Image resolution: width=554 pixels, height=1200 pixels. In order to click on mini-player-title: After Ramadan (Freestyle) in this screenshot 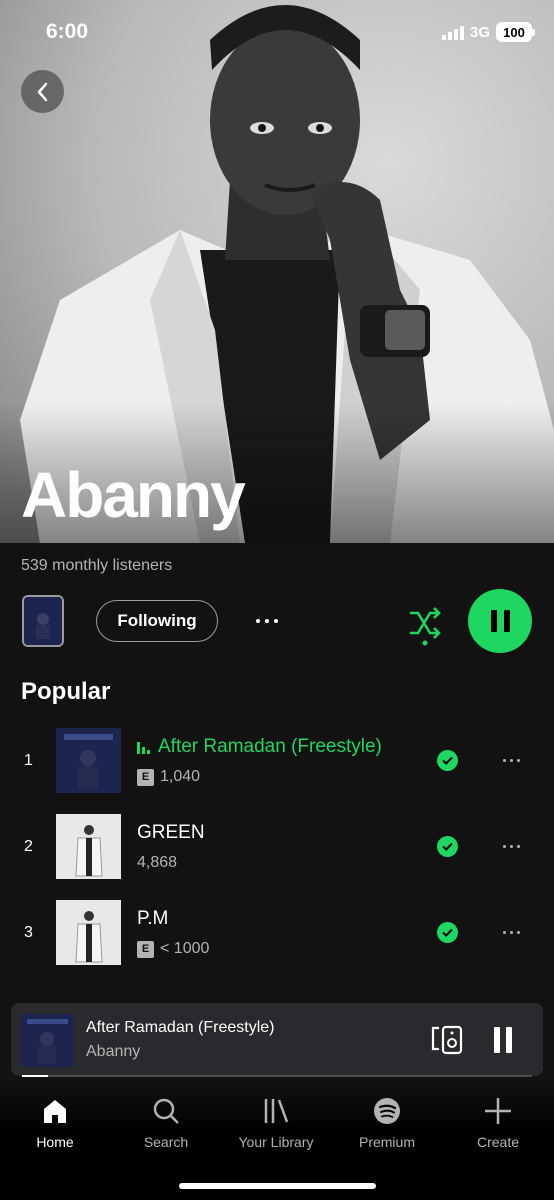, I will do `click(180, 1027)`.